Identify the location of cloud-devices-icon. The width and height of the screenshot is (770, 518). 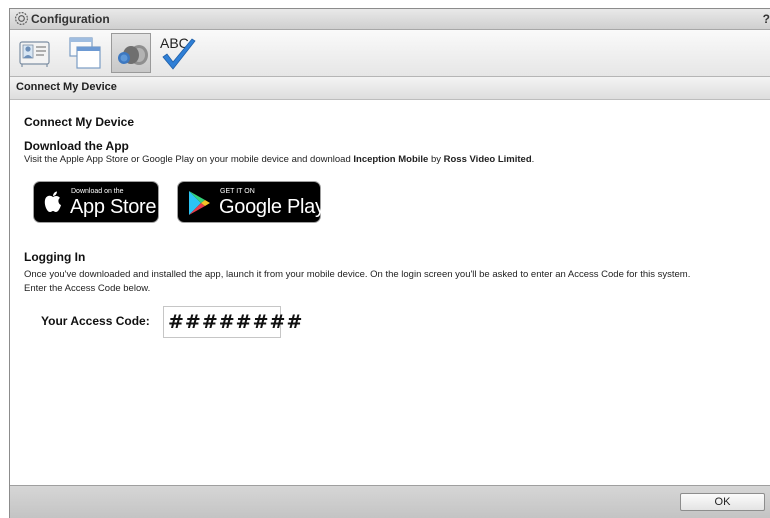
(133, 55).